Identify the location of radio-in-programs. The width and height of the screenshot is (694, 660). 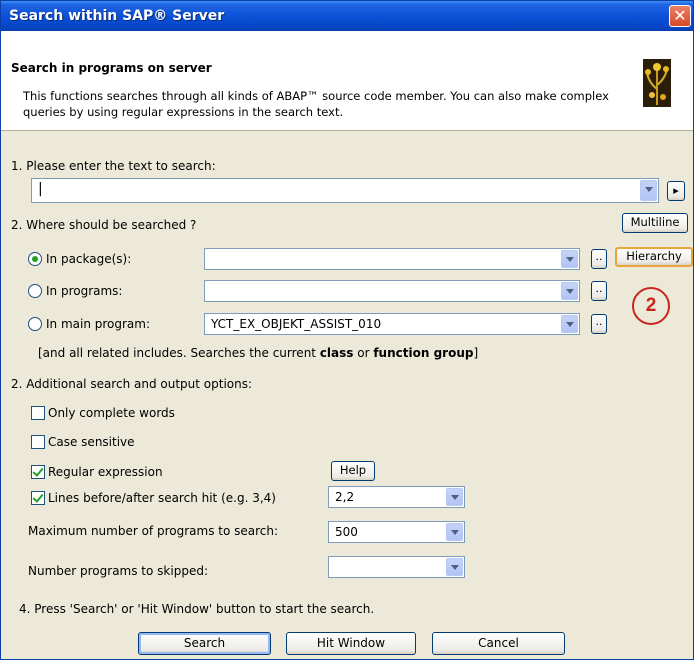
(35, 291).